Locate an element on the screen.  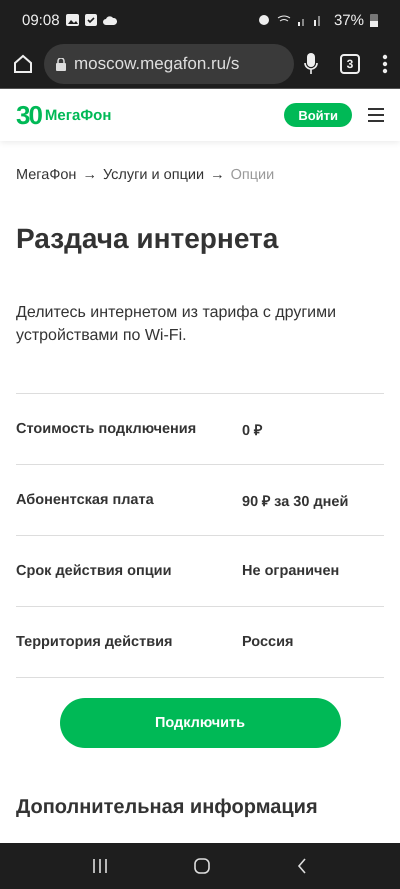
lock-icon is located at coordinates (61, 64).